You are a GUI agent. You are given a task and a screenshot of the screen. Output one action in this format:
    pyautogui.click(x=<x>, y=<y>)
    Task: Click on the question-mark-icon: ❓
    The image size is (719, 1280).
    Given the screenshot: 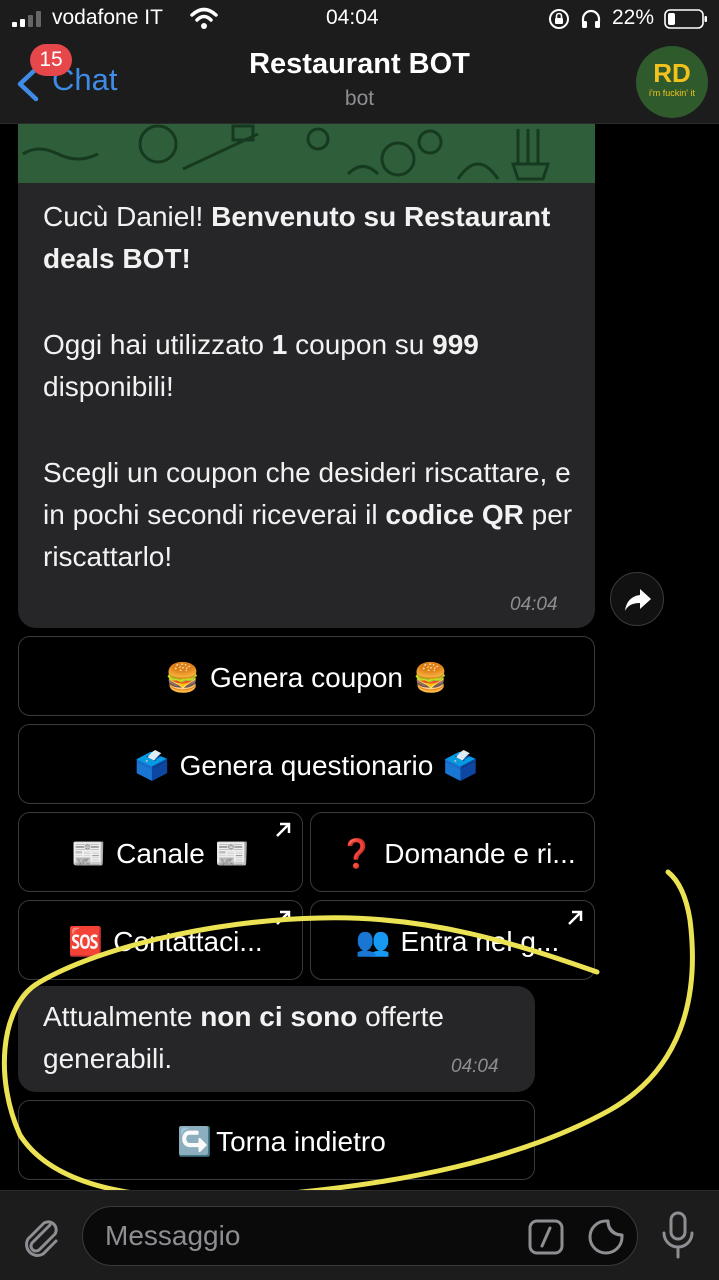 What is the action you would take?
    pyautogui.click(x=357, y=854)
    